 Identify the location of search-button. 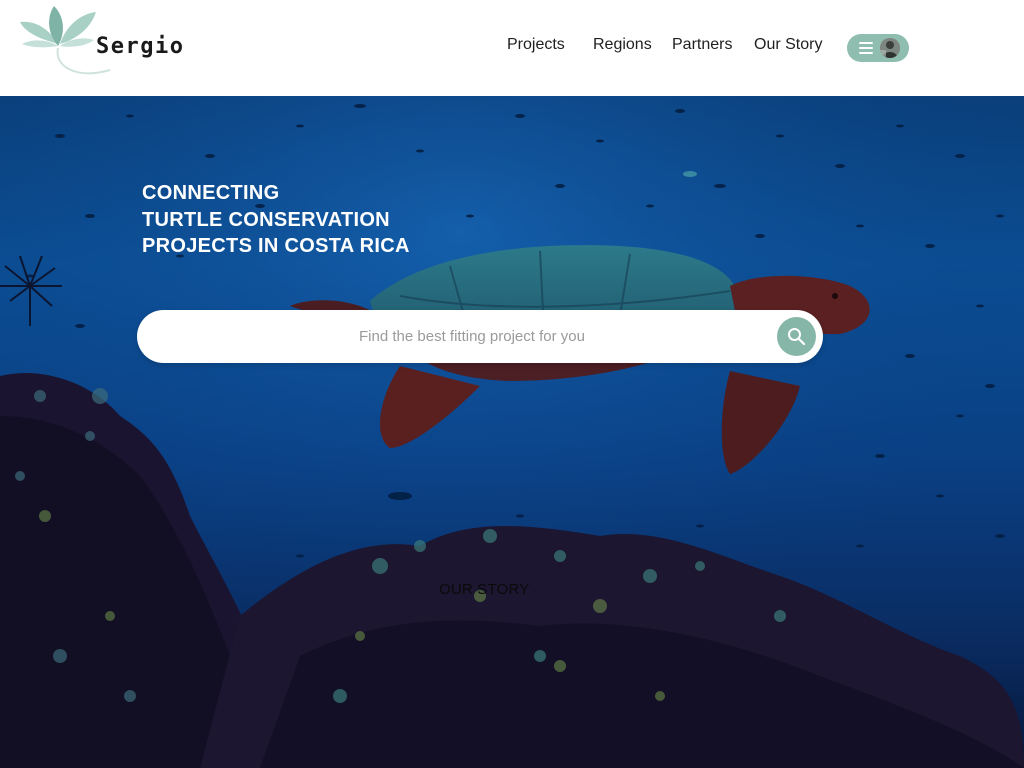
(796, 336).